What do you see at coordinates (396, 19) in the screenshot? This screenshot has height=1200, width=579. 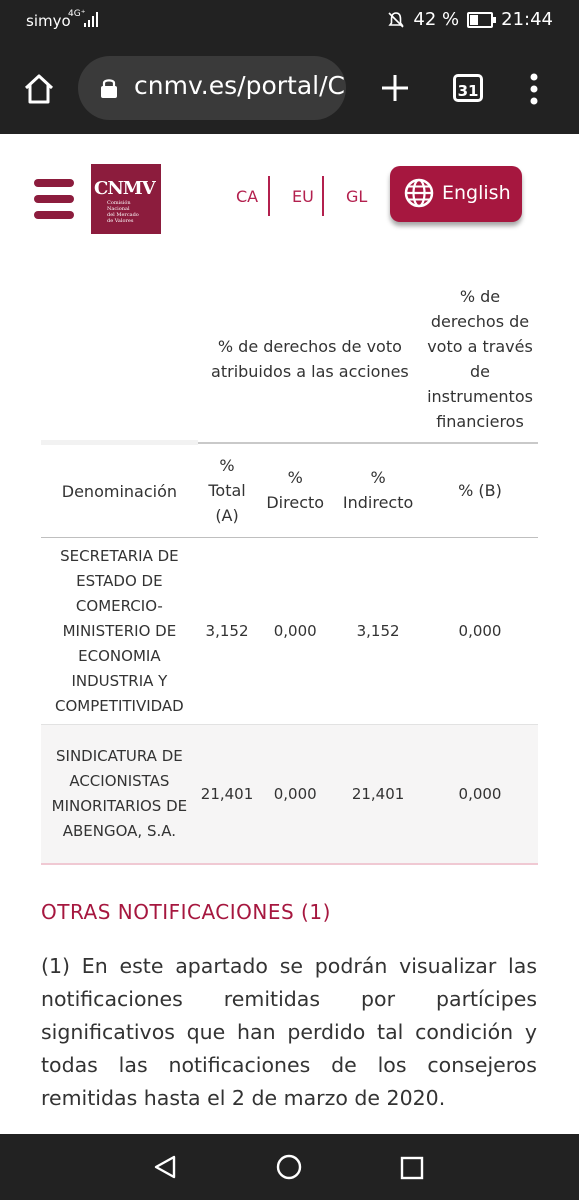 I see `mute-bell-icon` at bounding box center [396, 19].